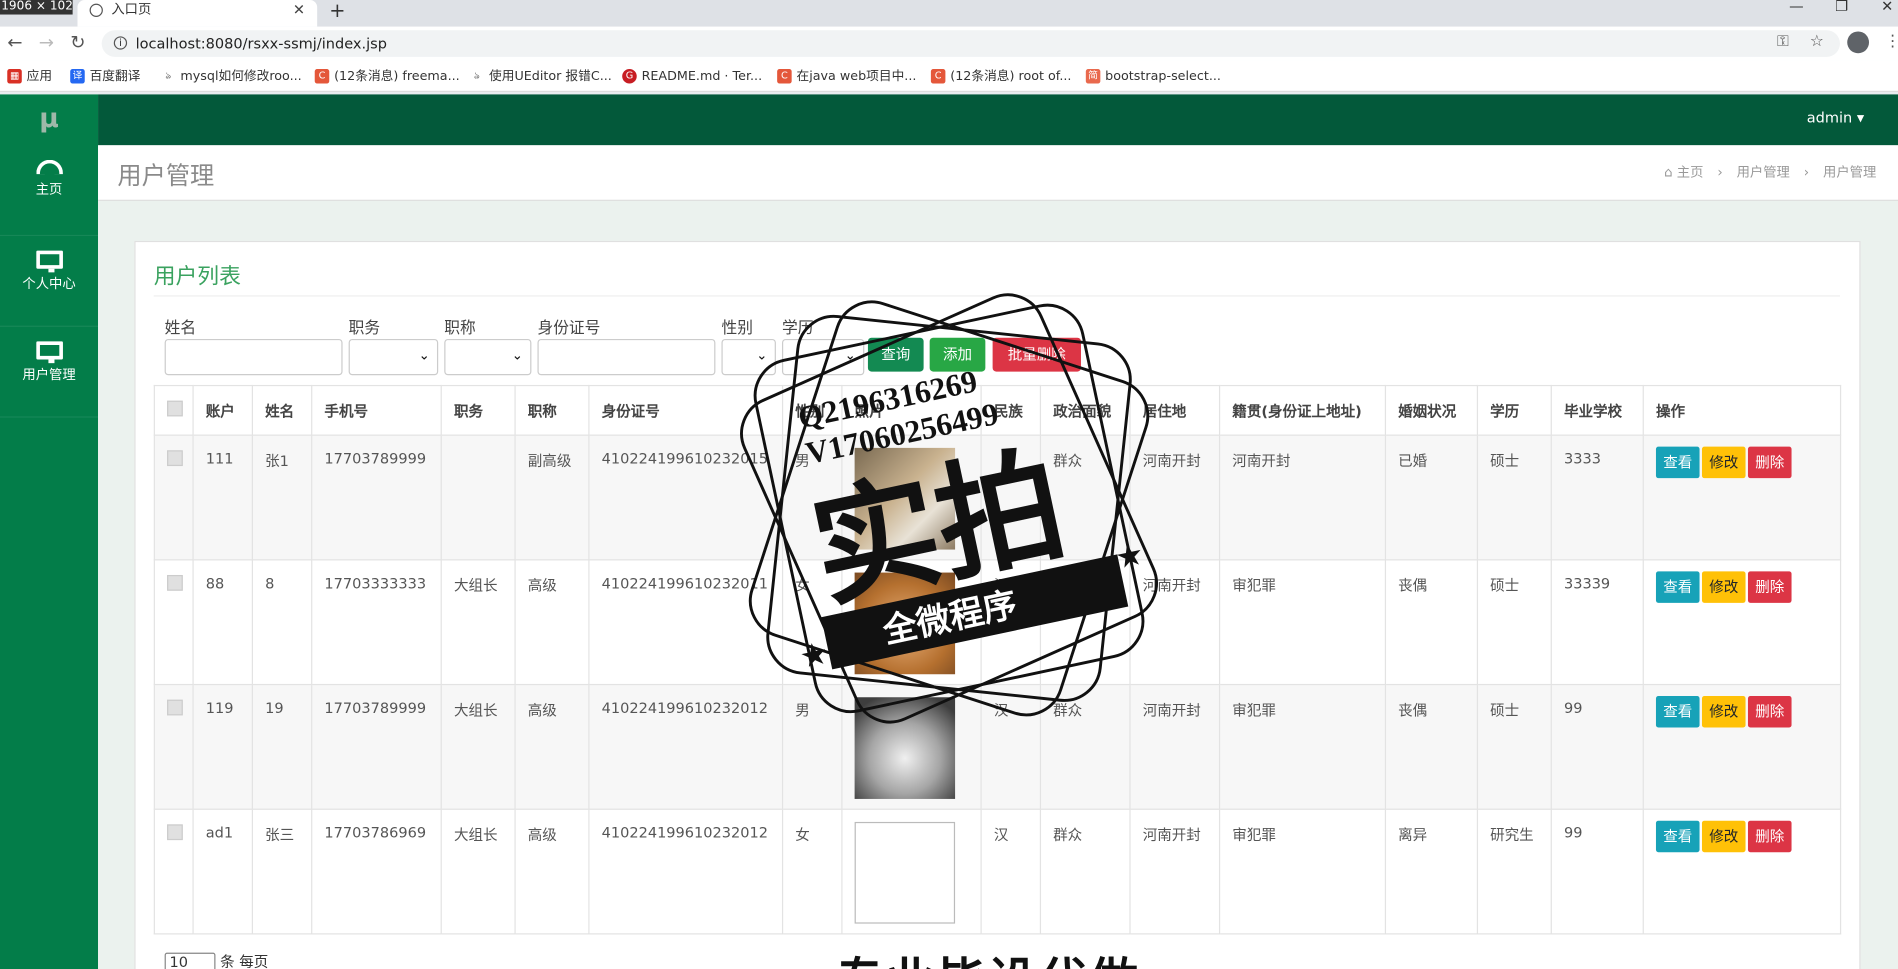  What do you see at coordinates (1817, 42) in the screenshot?
I see `bookmark-star-icon: ☆` at bounding box center [1817, 42].